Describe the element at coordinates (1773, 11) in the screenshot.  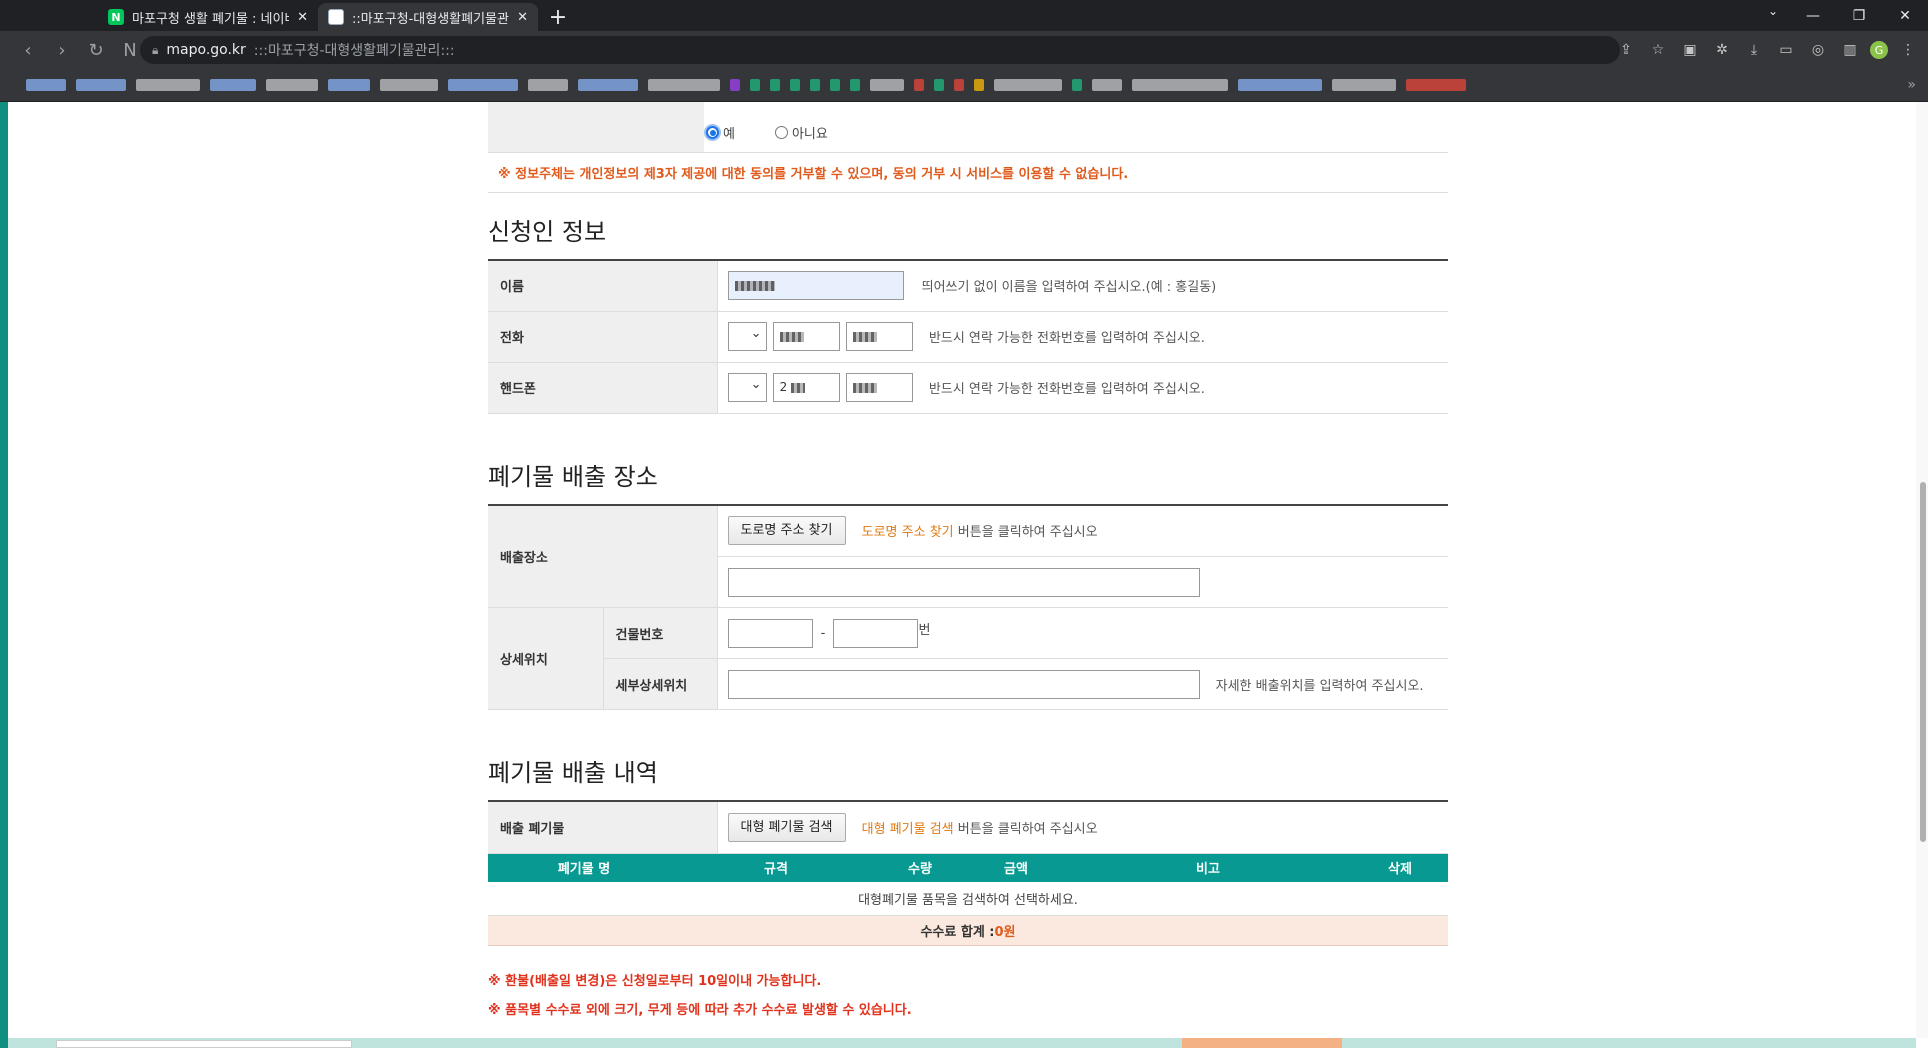
I see `tab-search-icon: ⌄` at that location.